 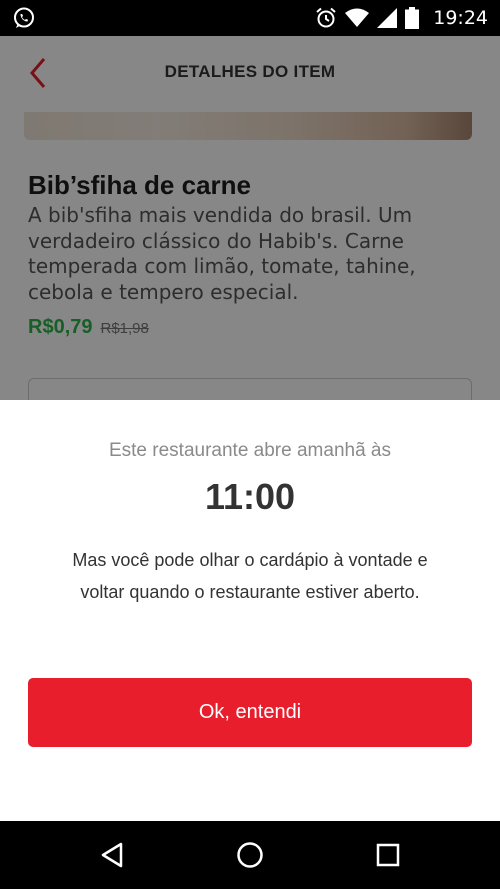 I want to click on modal-subtitle: Este restaurante abre amanhã às, so click(x=249, y=450).